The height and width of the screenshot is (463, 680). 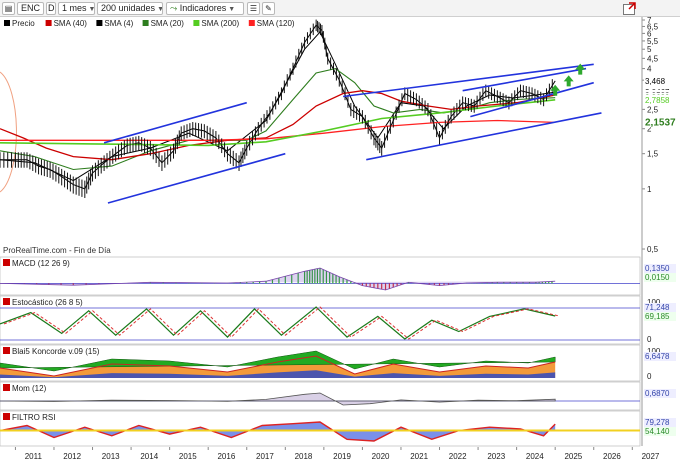 I want to click on x-label-16: 2027, so click(x=651, y=456).